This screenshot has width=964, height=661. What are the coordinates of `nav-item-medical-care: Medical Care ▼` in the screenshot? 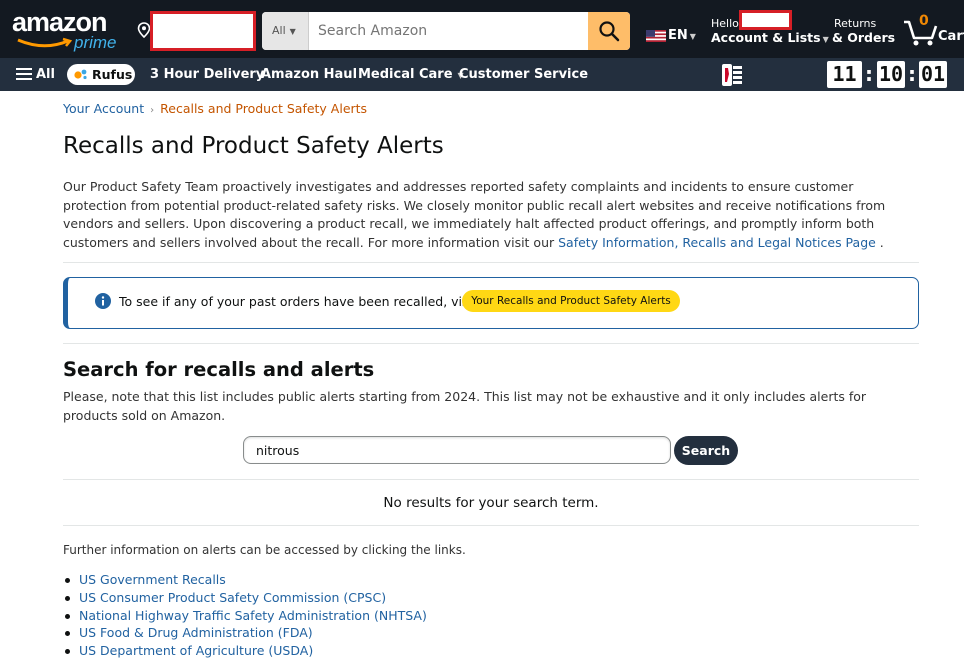 It's located at (411, 74).